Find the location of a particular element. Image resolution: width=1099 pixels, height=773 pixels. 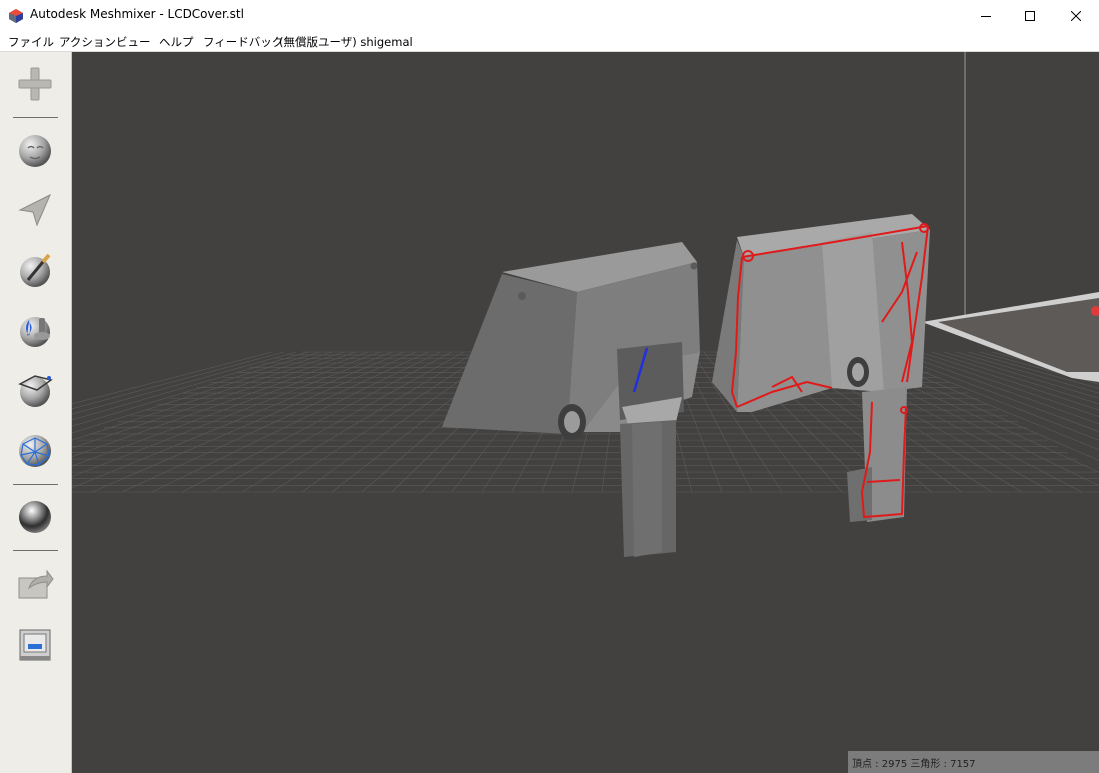

brush-sphere-icon is located at coordinates (35, 270).